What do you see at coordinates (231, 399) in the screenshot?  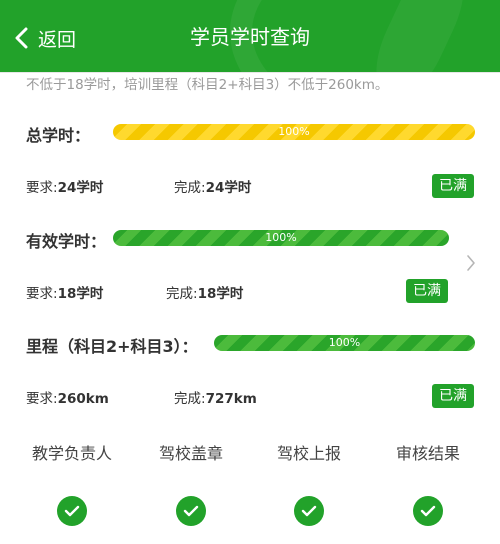 I see `completed-value: 727km` at bounding box center [231, 399].